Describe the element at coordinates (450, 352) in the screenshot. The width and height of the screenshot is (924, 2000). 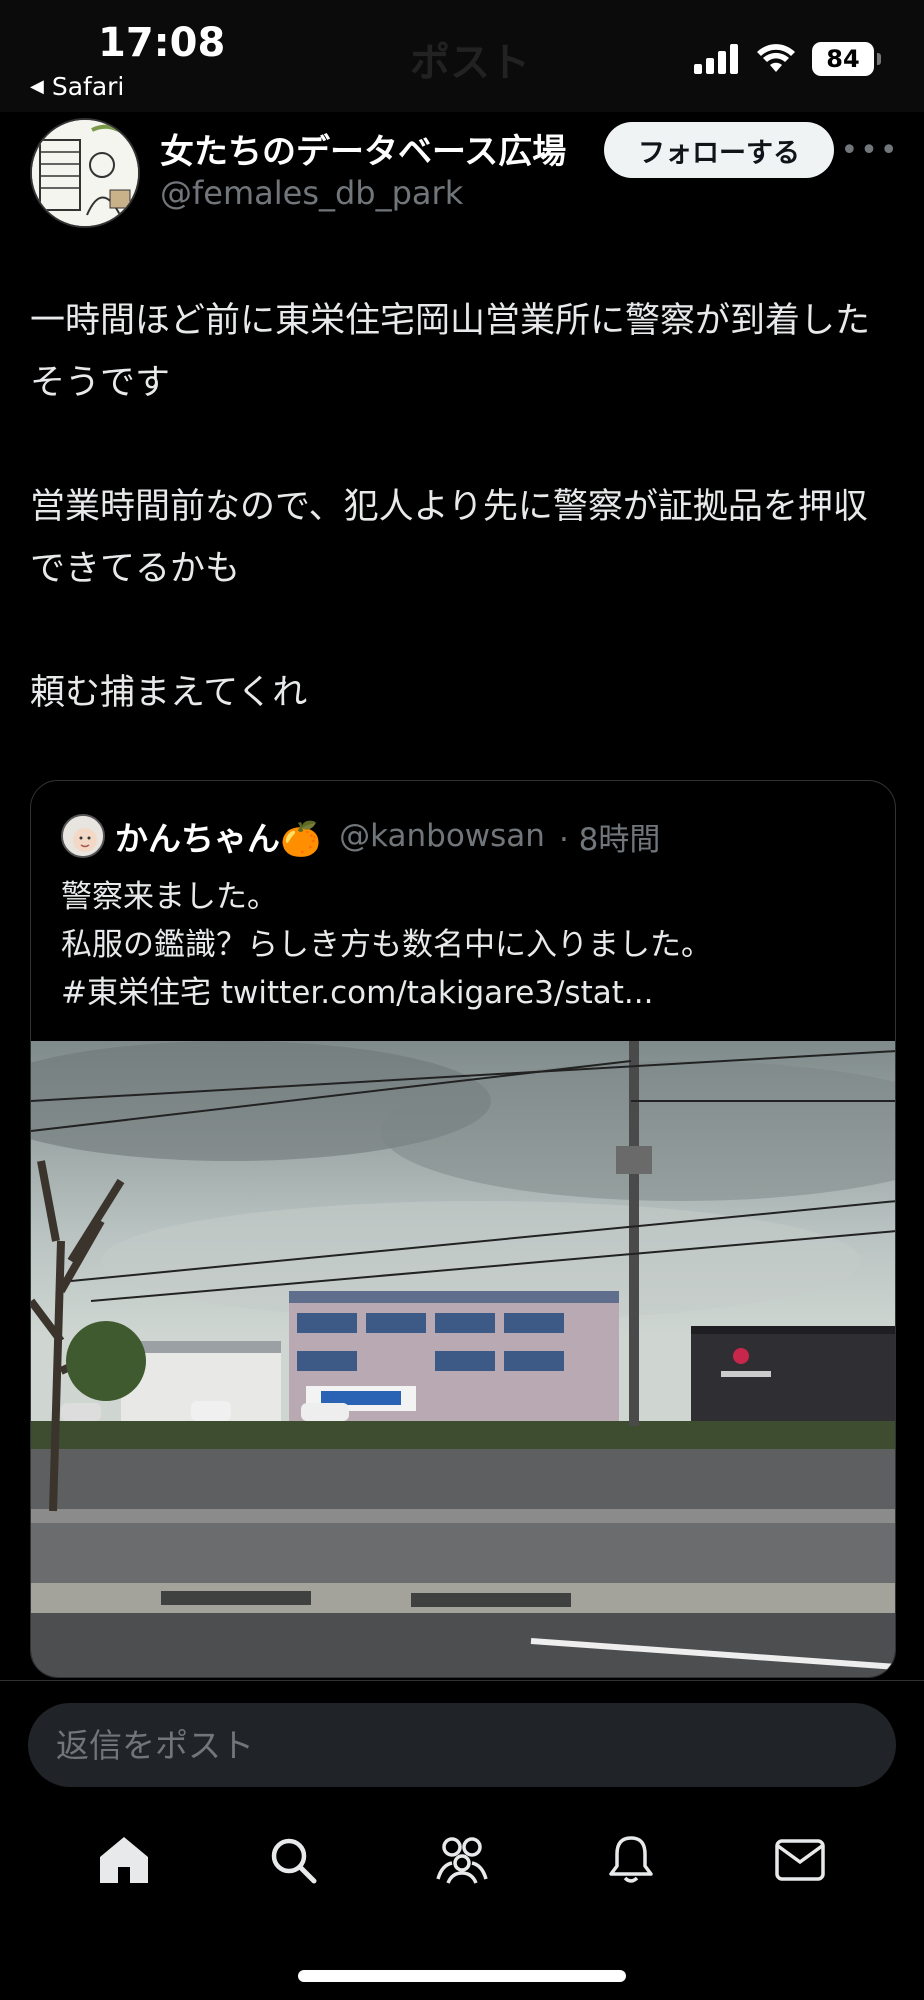
I see `tweet-paragraph: 一時間ほど前に東栄住宅岡山営業所に警察が到着したそうです` at that location.